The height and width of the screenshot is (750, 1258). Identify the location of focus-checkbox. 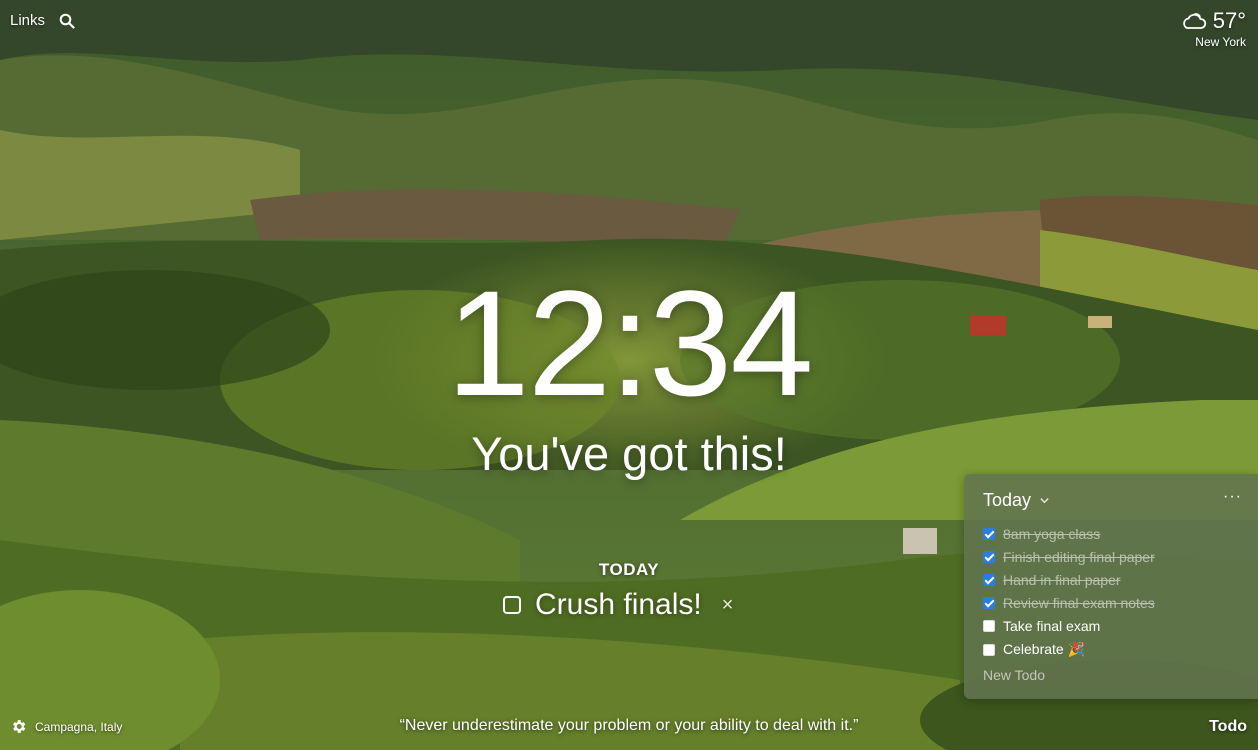
(512, 605).